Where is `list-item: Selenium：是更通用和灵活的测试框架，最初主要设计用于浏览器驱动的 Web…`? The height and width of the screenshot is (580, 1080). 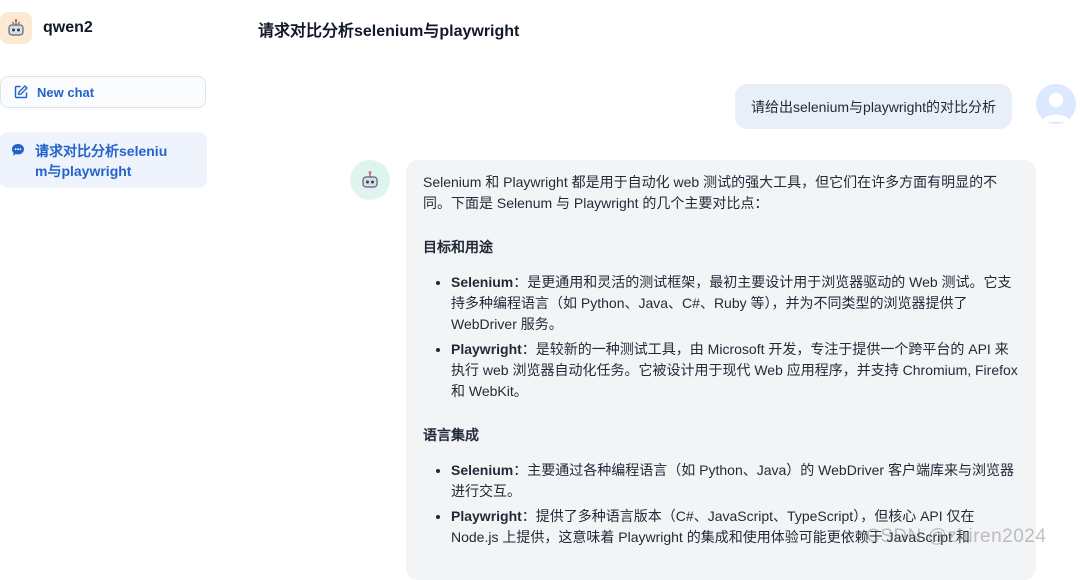
list-item: Selenium：是更通用和灵活的测试框架，最初主要设计用于浏览器驱动的 Web… is located at coordinates (735, 303).